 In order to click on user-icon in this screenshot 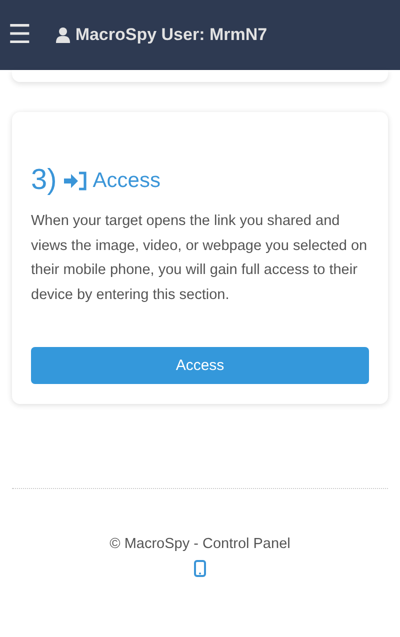, I will do `click(63, 35)`.